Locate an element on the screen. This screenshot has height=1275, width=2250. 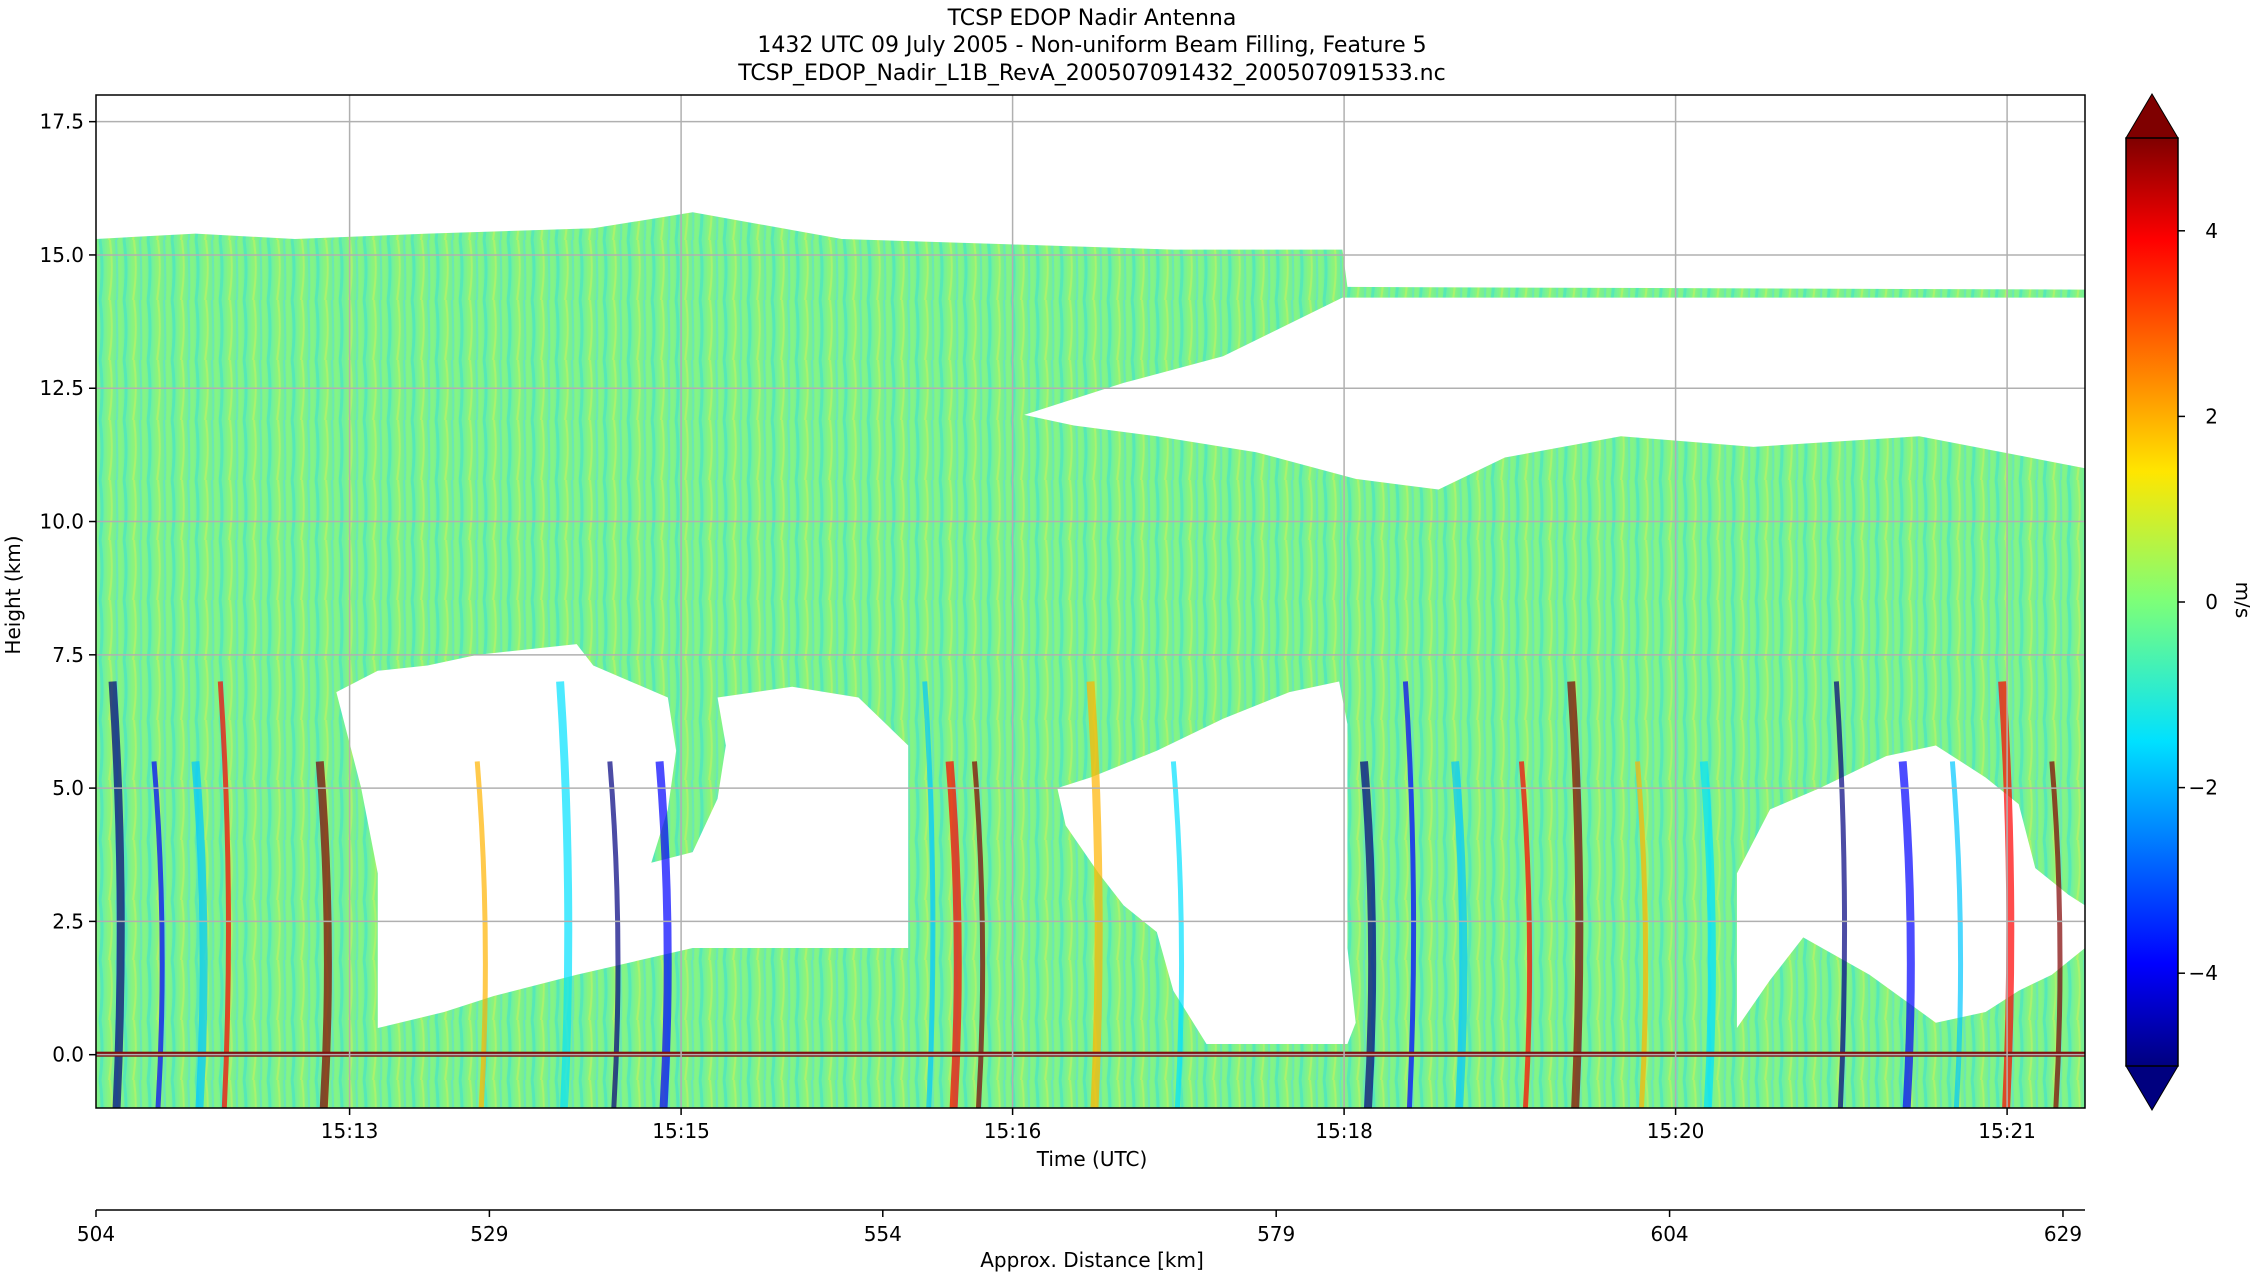
colorbar-tick-label: 0 is located at coordinates (2211, 602).